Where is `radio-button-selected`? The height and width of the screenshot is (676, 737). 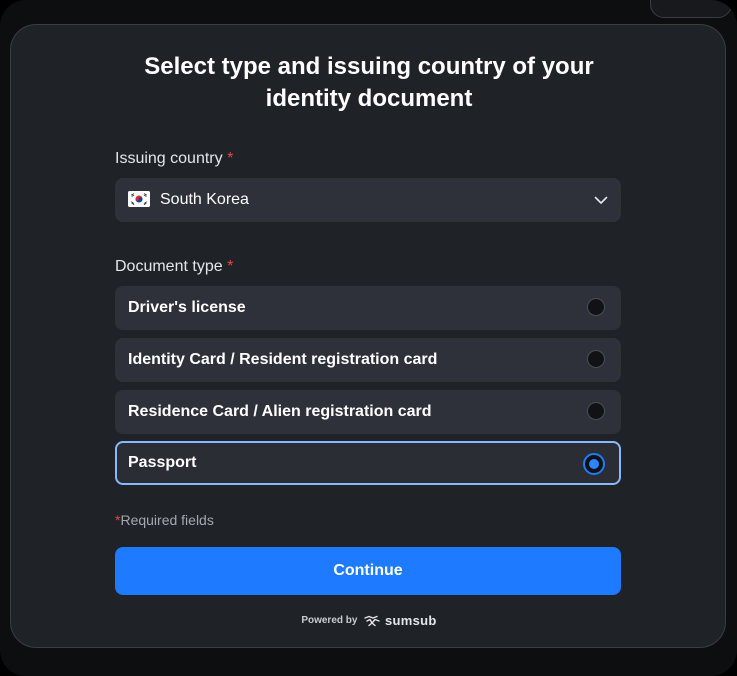
radio-button-selected is located at coordinates (594, 464).